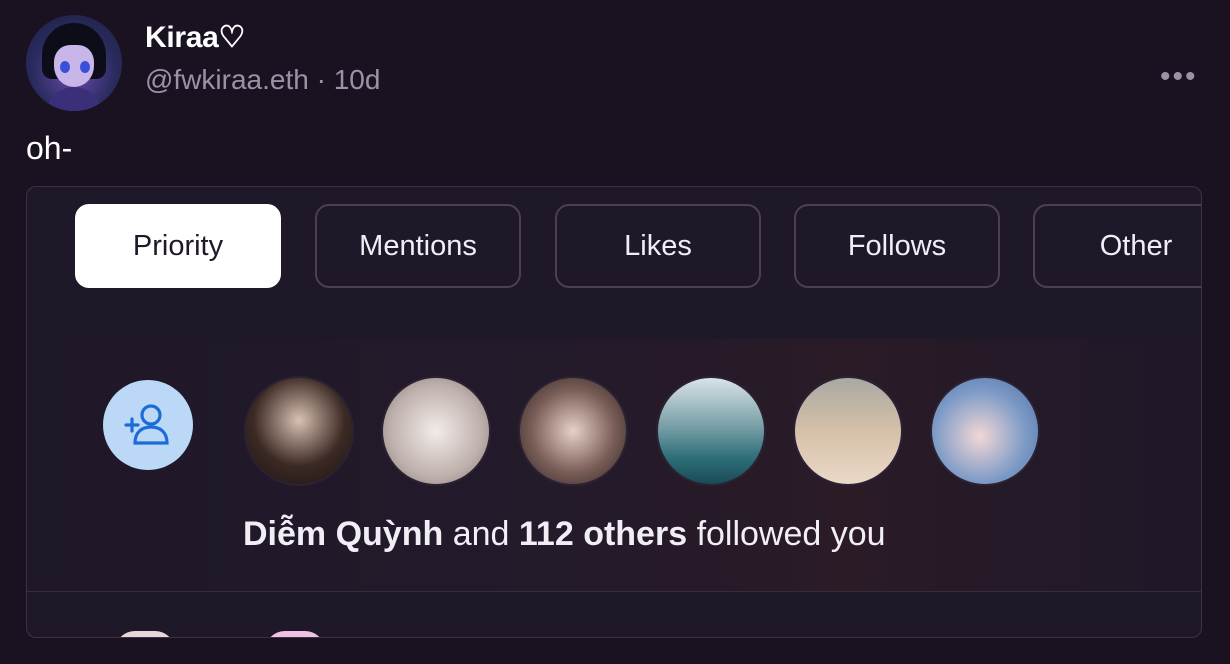 This screenshot has width=1230, height=664. What do you see at coordinates (481, 534) in the screenshot?
I see `connector-word: and` at bounding box center [481, 534].